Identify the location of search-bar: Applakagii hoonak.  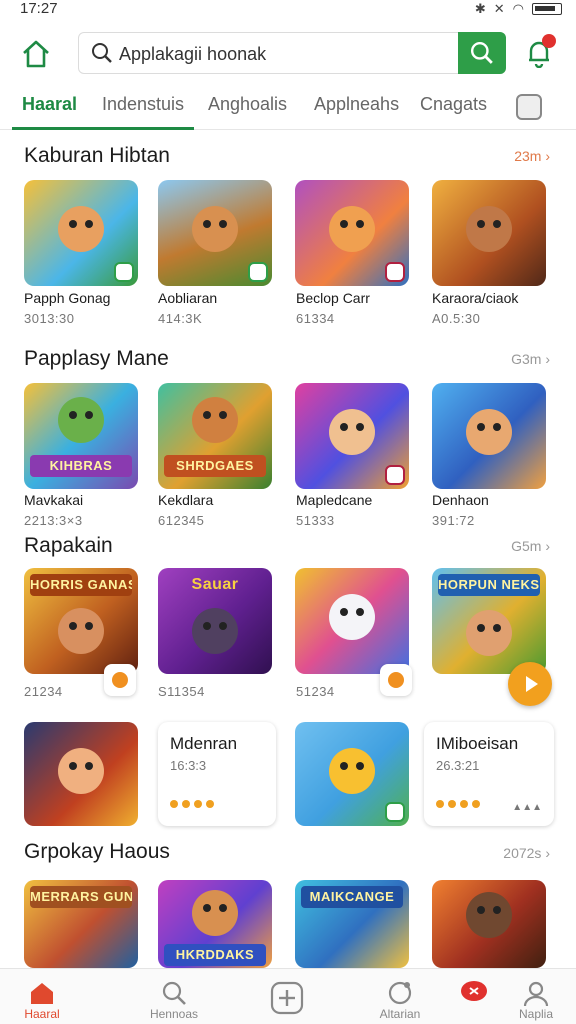
(292, 53).